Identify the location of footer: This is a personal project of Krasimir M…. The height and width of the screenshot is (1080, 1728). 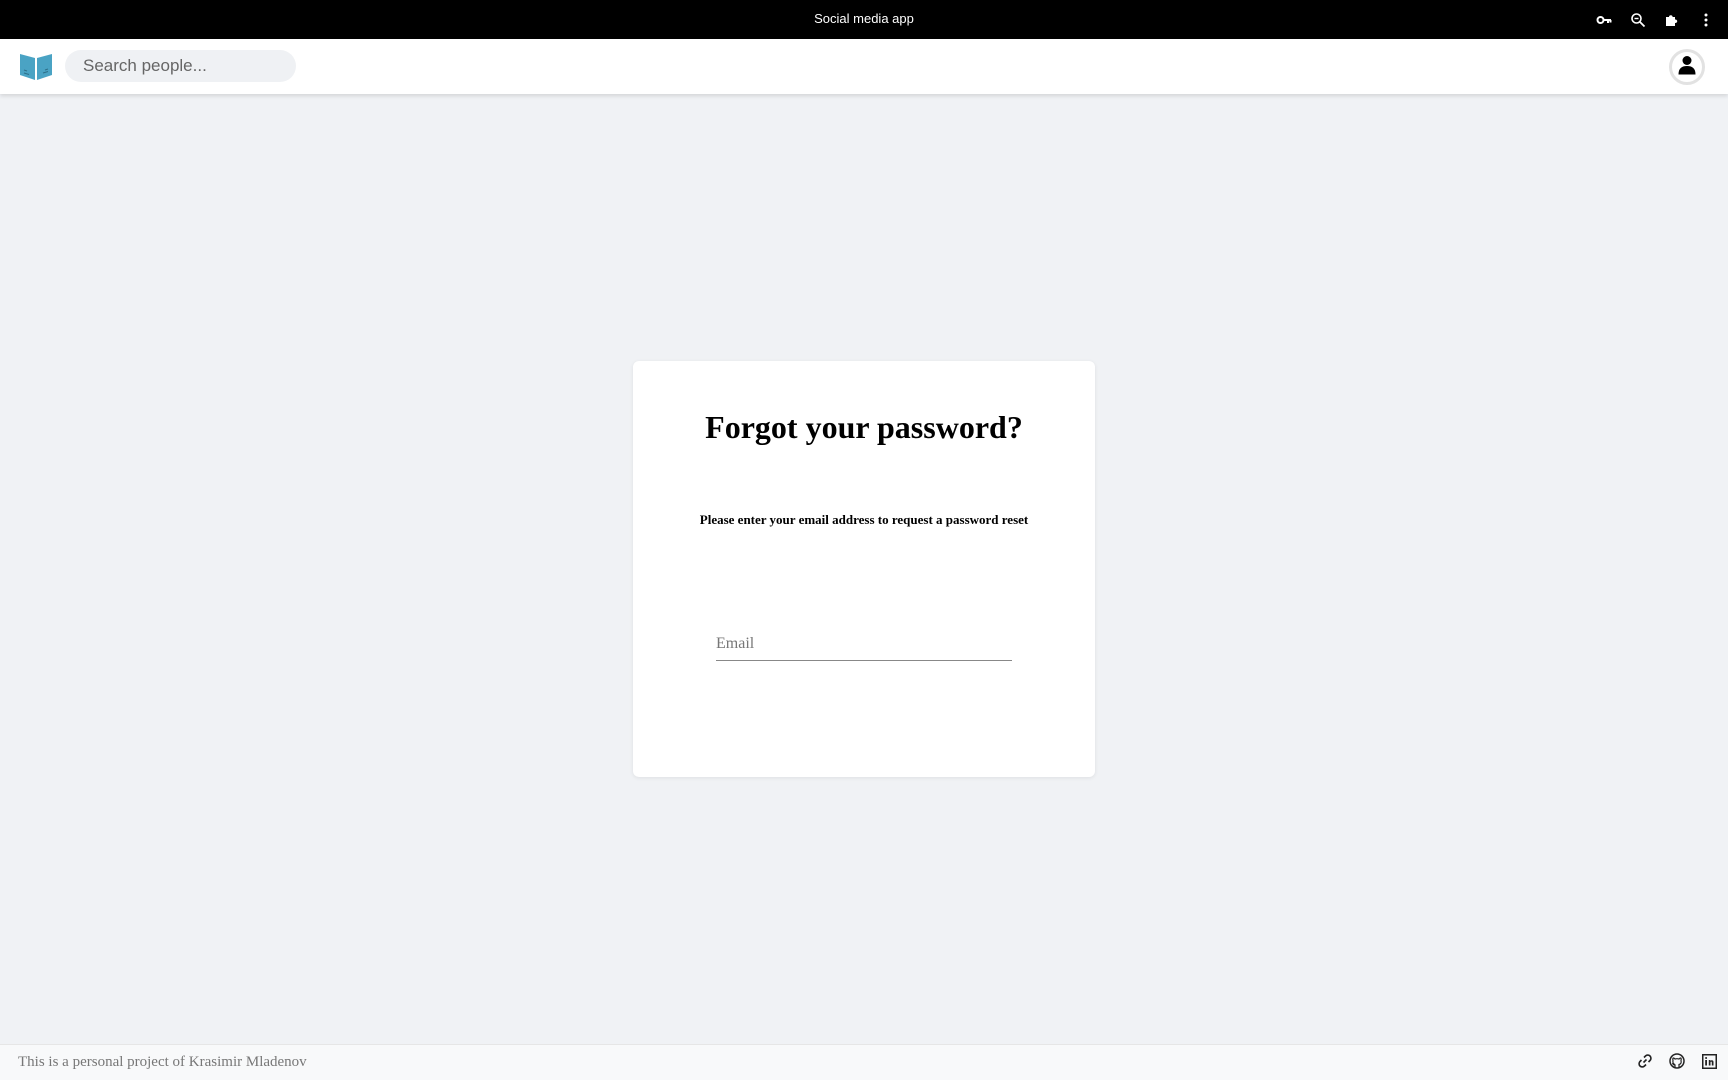
(864, 1062).